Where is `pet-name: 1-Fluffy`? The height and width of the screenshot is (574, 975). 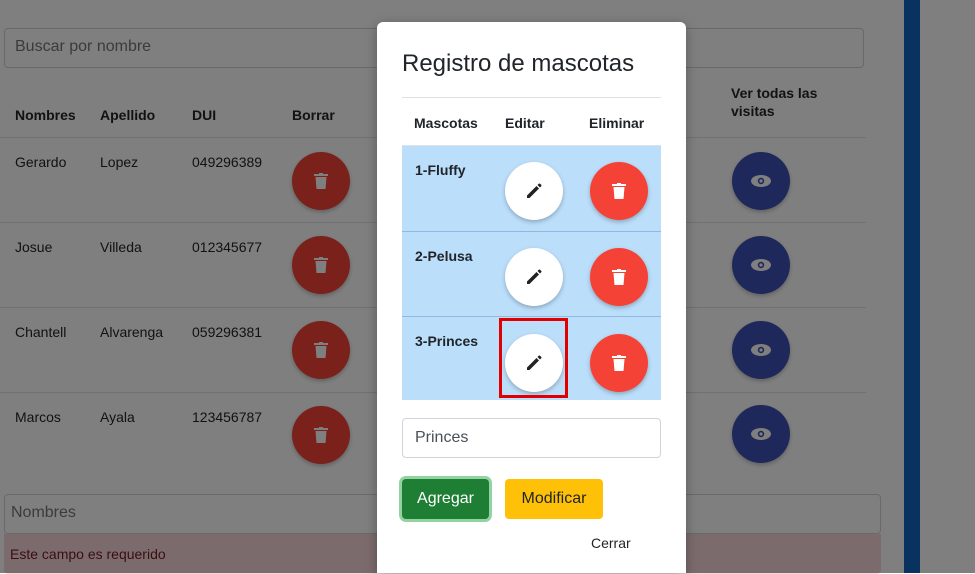 pet-name: 1-Fluffy is located at coordinates (440, 170).